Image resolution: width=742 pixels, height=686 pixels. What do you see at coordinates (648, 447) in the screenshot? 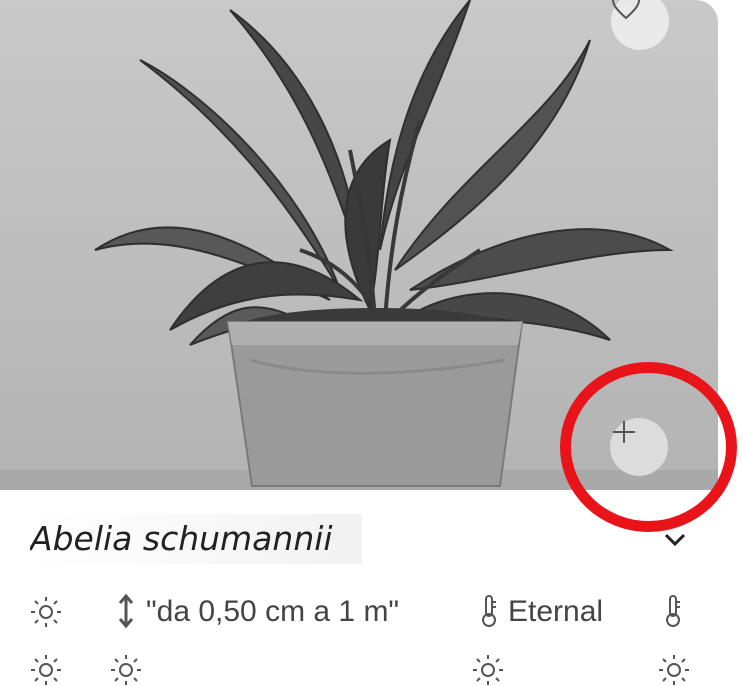
I see `highlight-circle` at bounding box center [648, 447].